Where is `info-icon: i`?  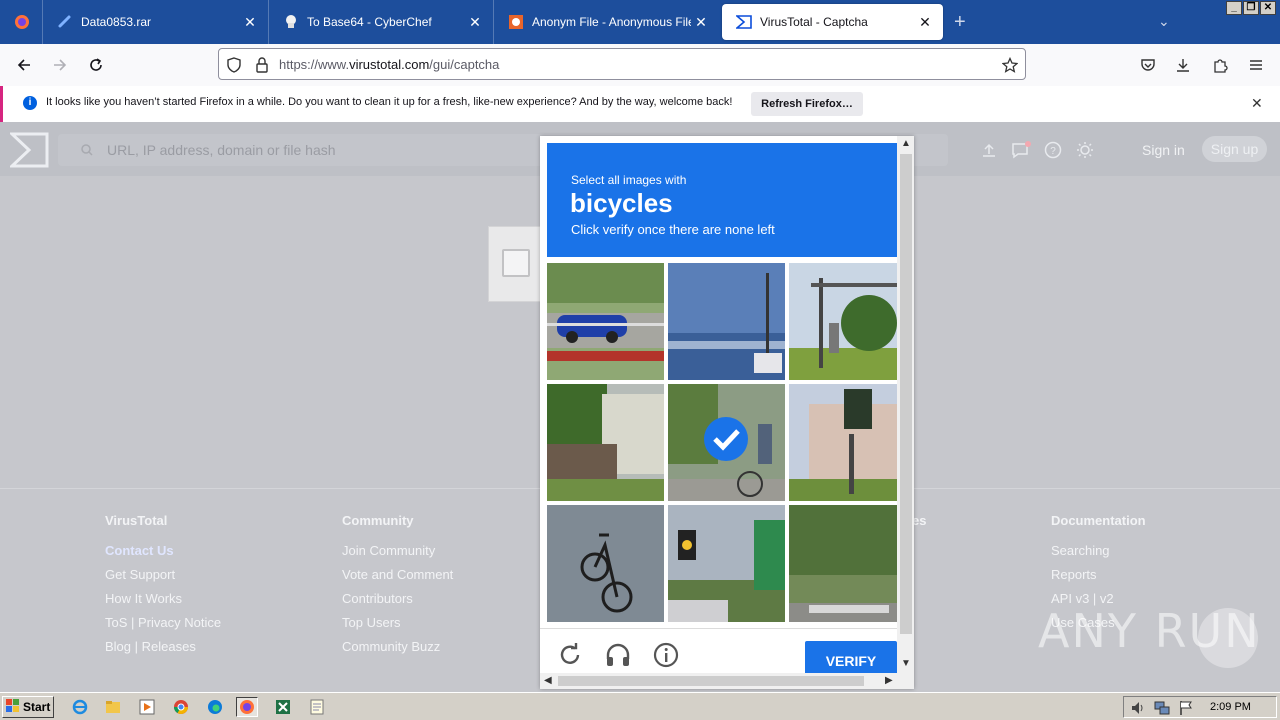 info-icon: i is located at coordinates (30, 103).